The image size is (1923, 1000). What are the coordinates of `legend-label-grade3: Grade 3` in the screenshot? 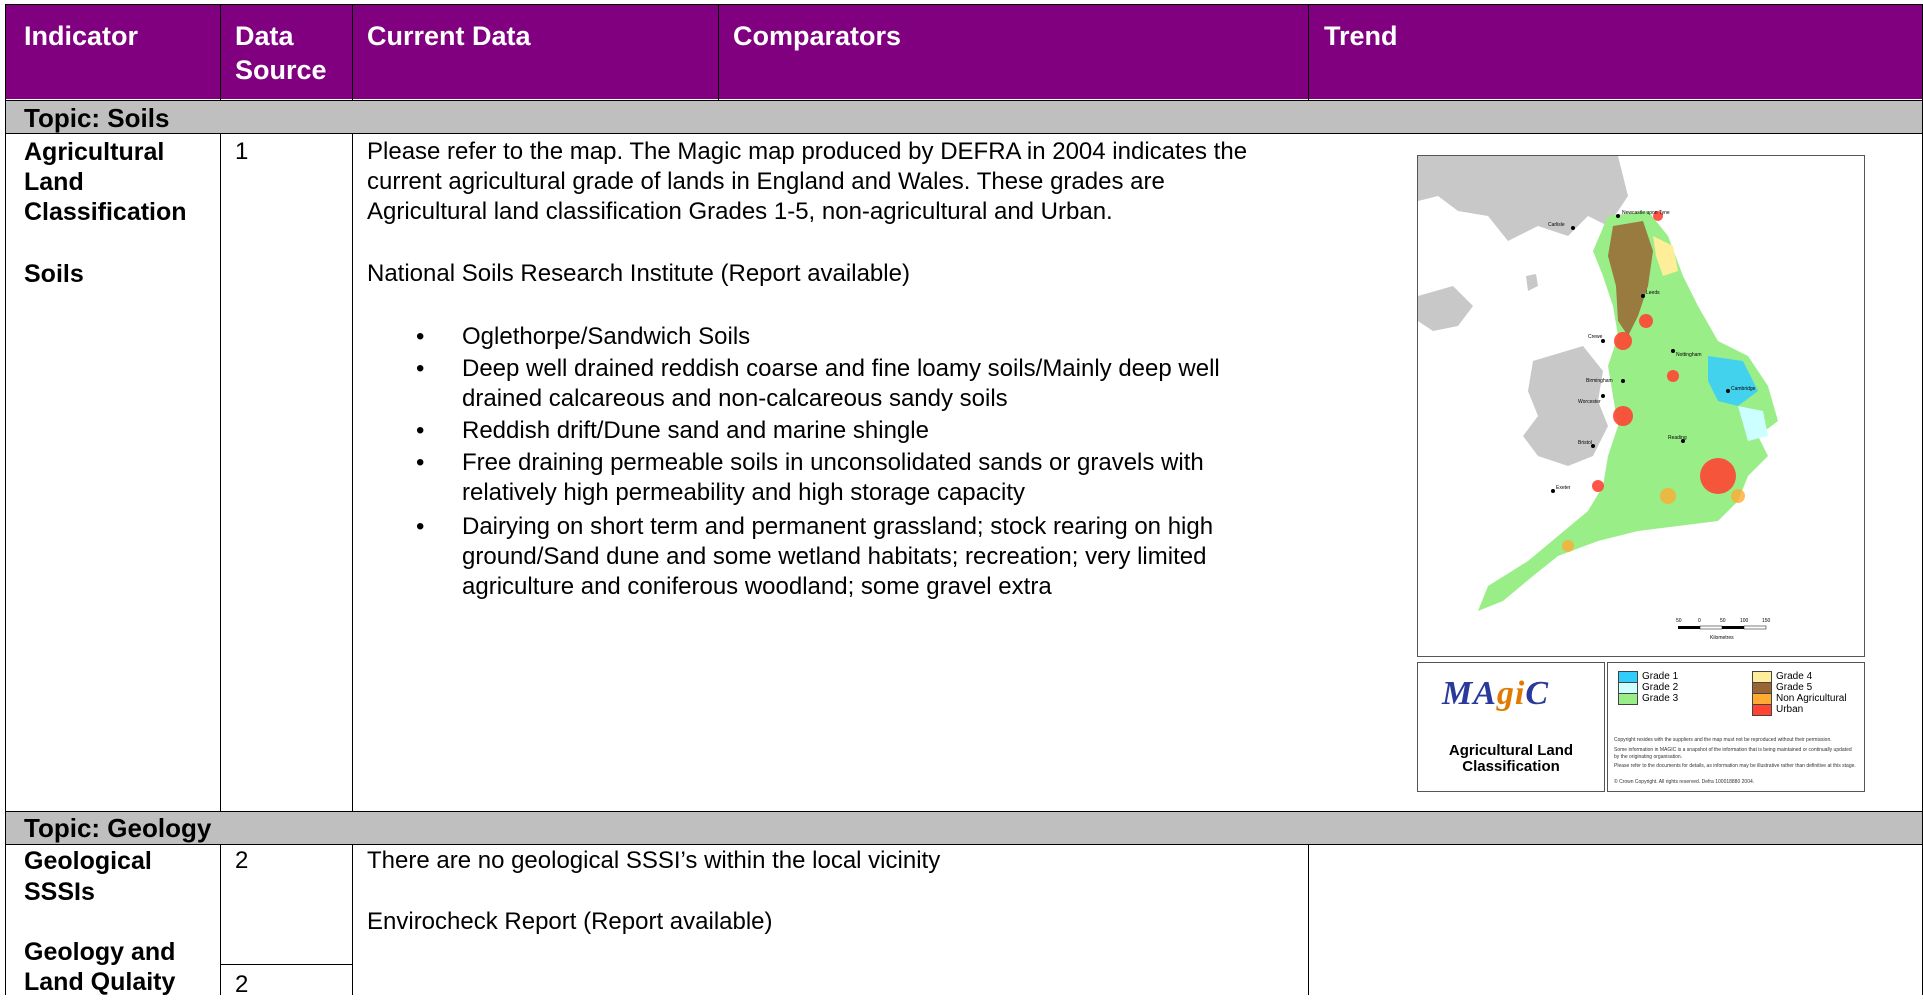 It's located at (1660, 698).